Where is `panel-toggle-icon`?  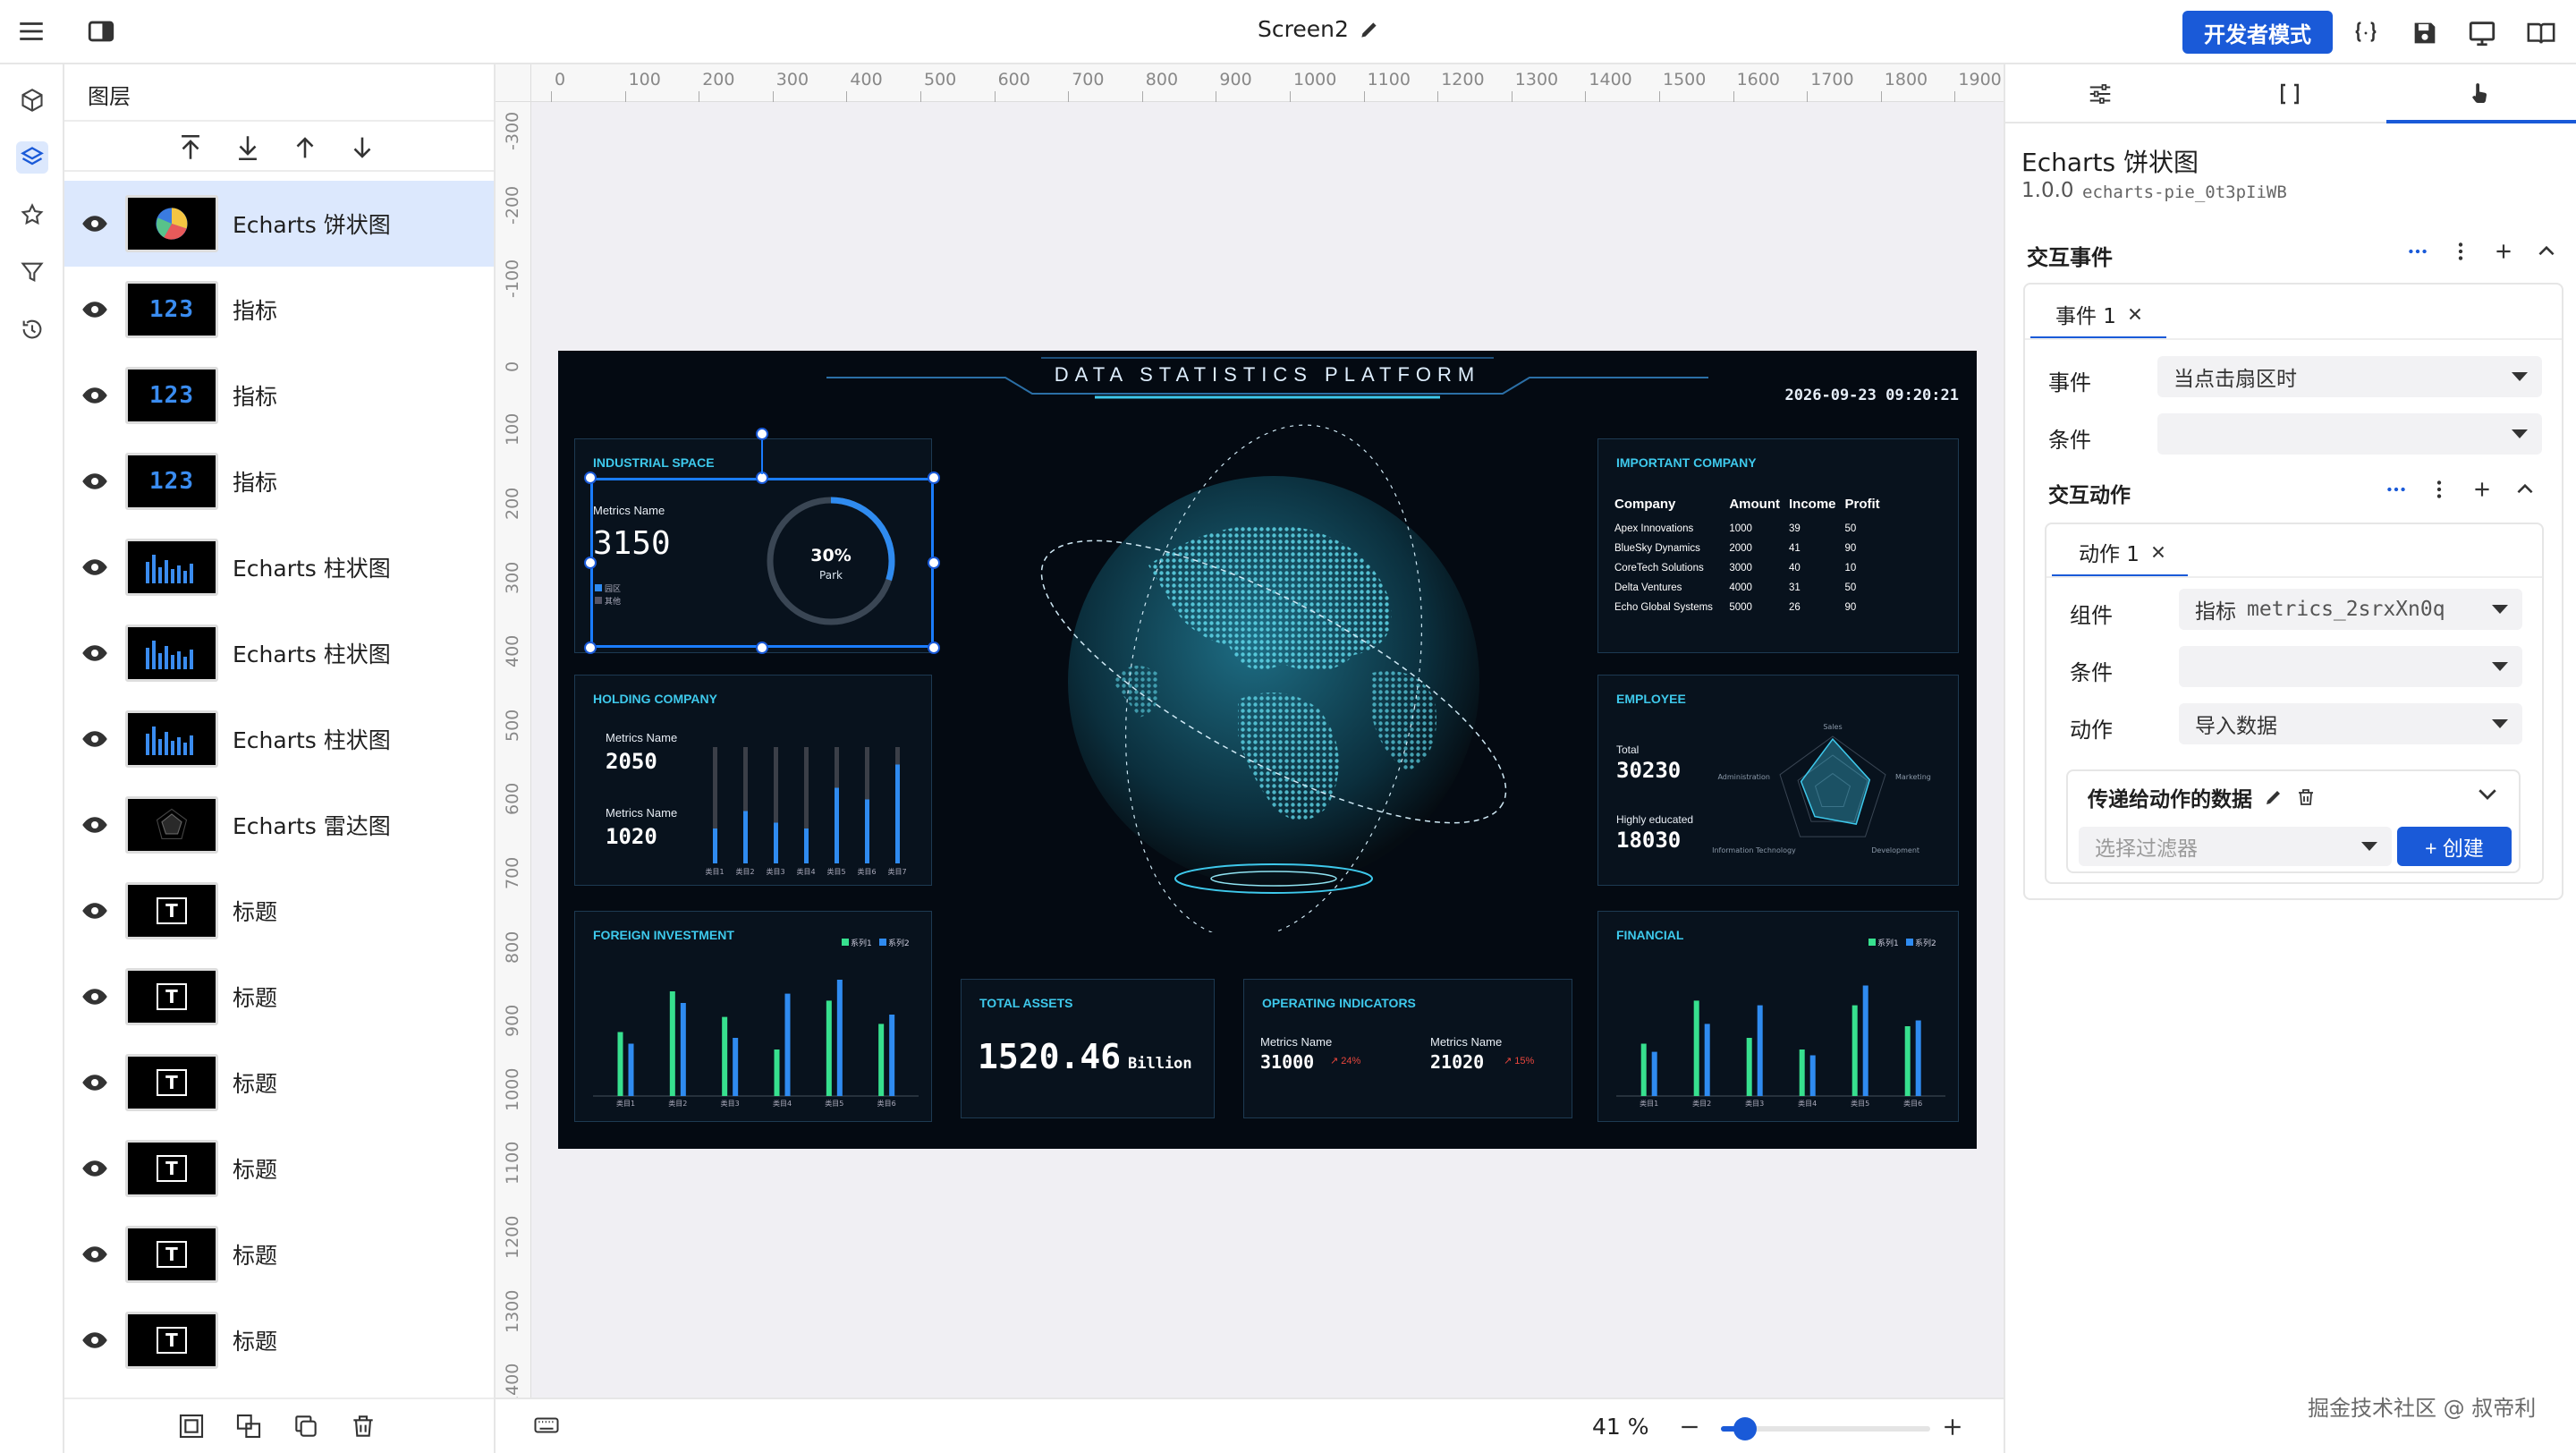 panel-toggle-icon is located at coordinates (101, 31).